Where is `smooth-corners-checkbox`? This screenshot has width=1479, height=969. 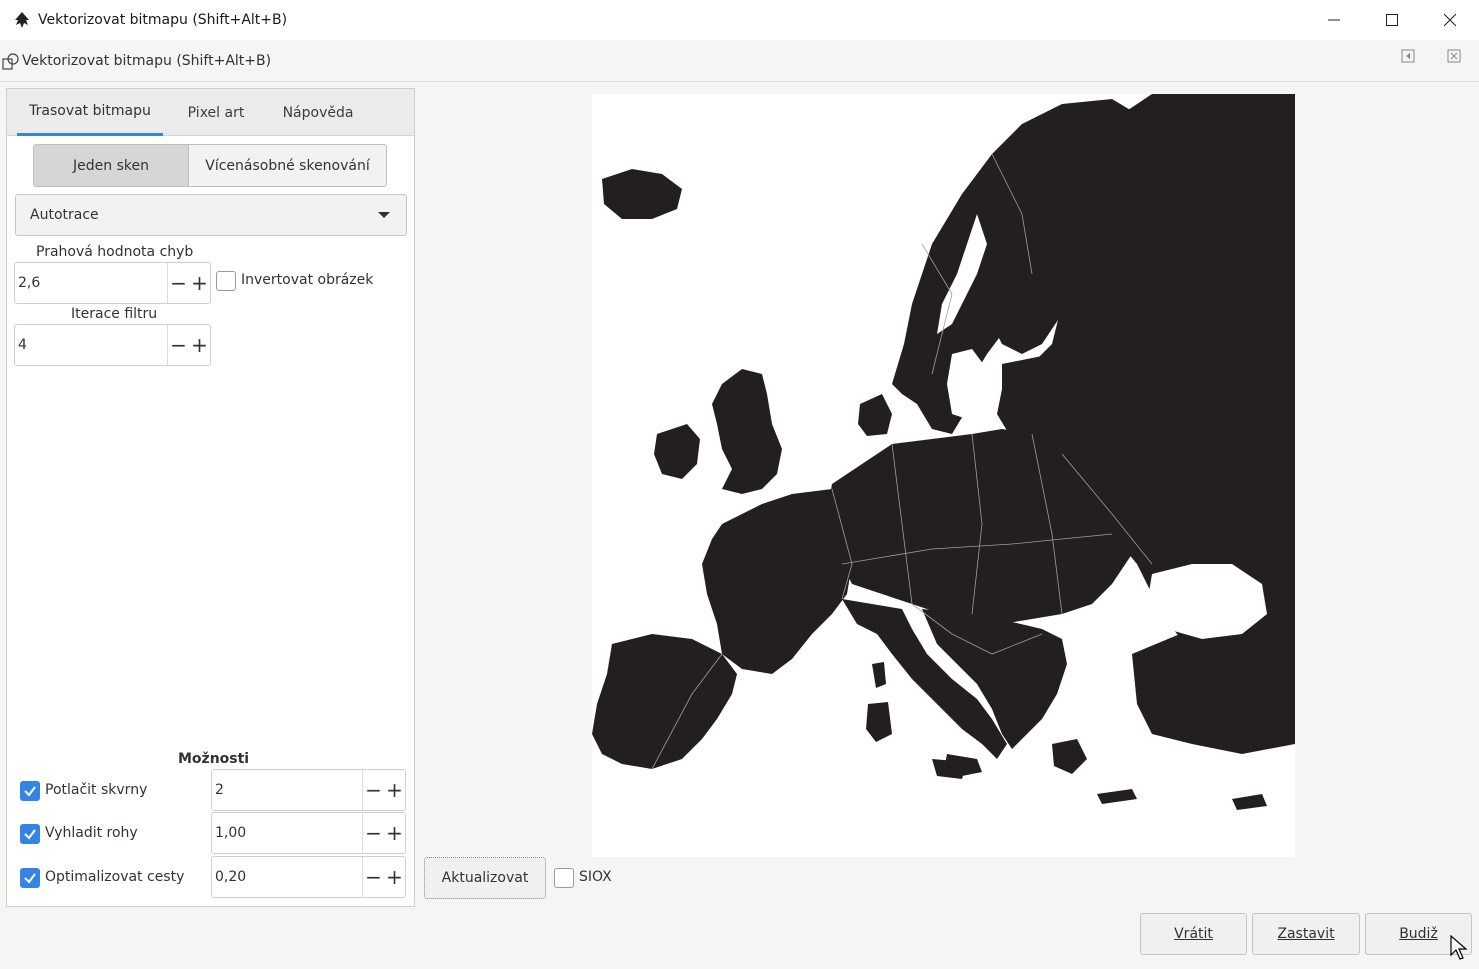
smooth-corners-checkbox is located at coordinates (30, 834).